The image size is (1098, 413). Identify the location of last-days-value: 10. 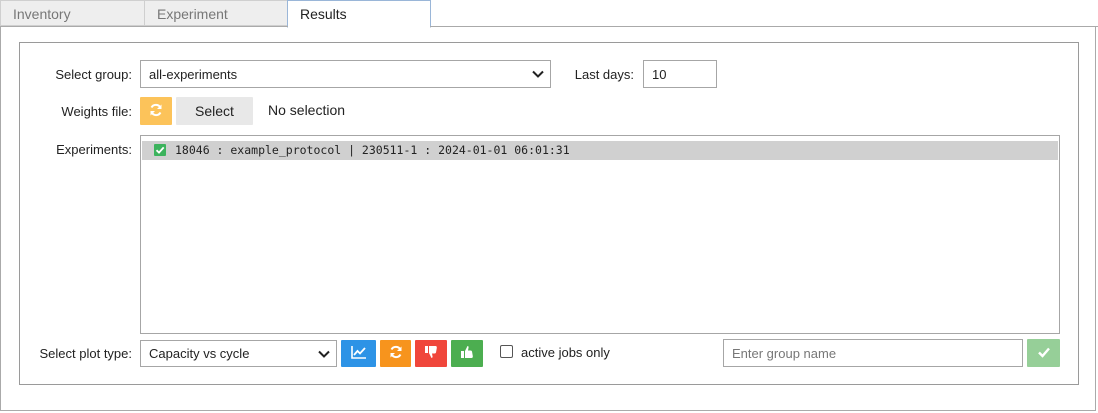
(659, 74).